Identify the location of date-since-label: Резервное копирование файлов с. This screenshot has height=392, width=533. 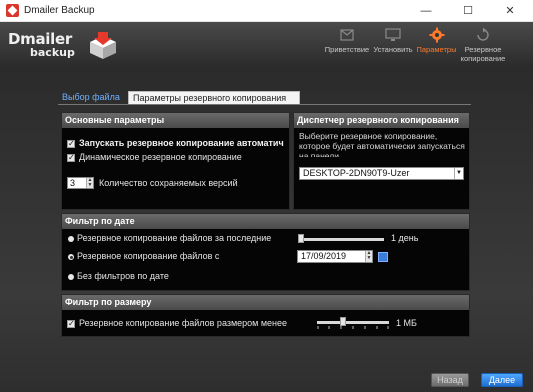
(148, 256).